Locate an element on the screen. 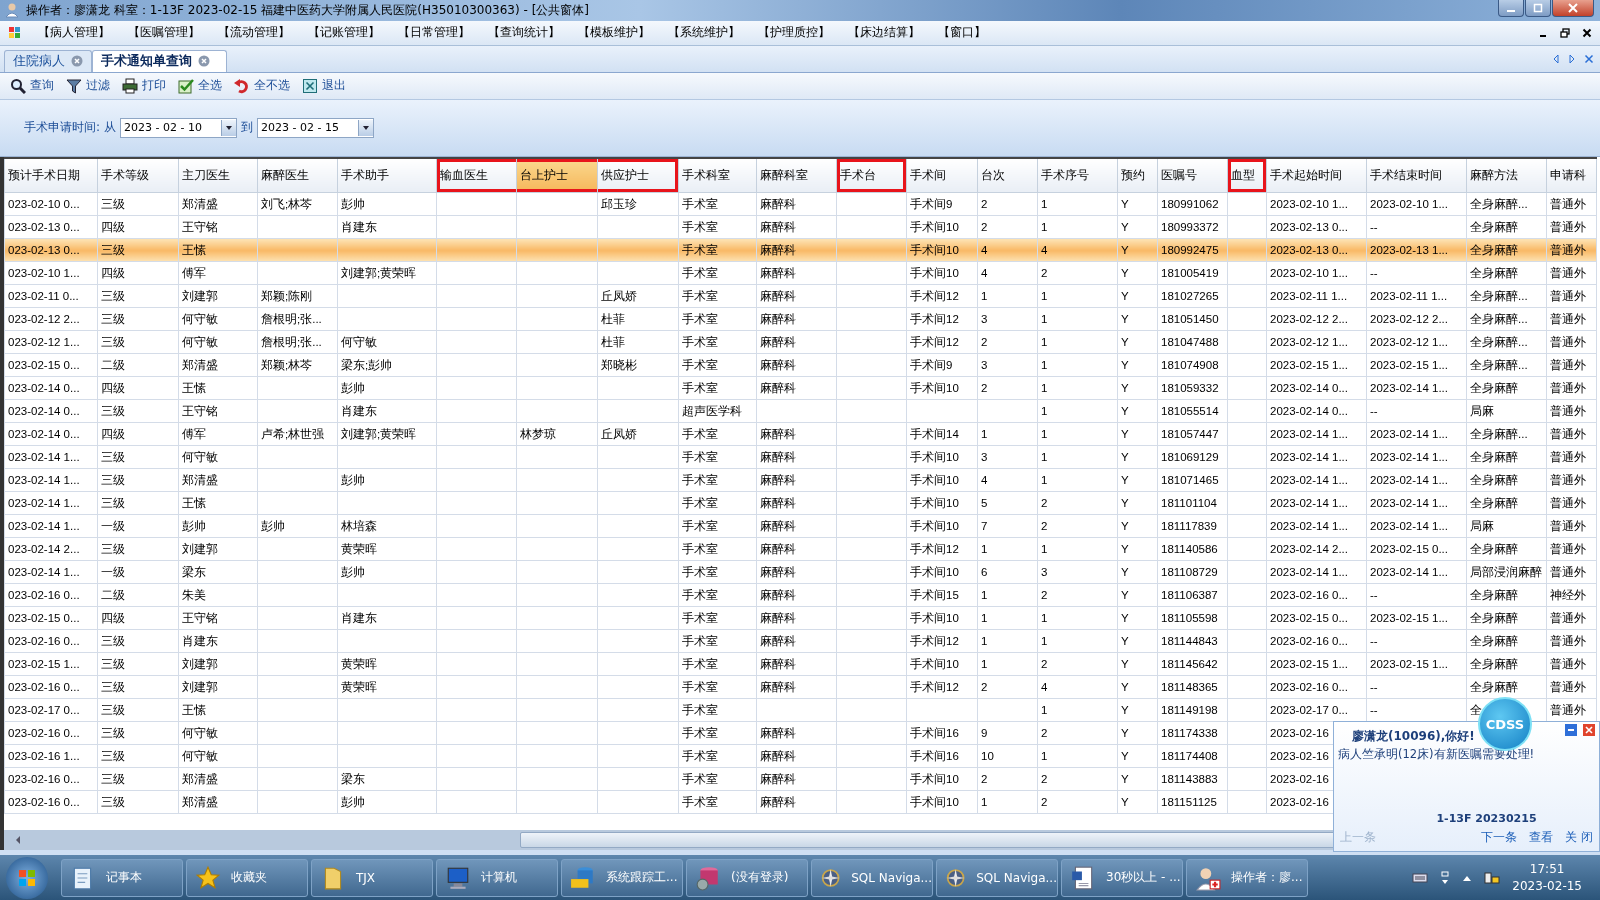 The image size is (1600, 900). table-row: 023-02-14 0... 四级 王愫 彭帅 手术室 麻醉科 手术间10 2 1 Y 181059332 2023-02-14 0... 2023-02-14 1... 全身麻醉 普通外 is located at coordinates (800, 388).